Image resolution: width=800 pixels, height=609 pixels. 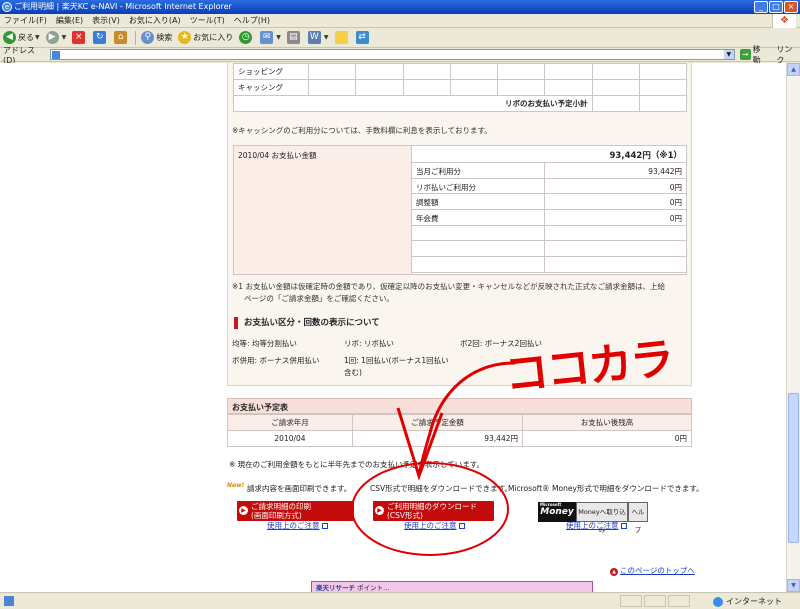 I want to click on table-row: 年会費 0円, so click(x=549, y=218).